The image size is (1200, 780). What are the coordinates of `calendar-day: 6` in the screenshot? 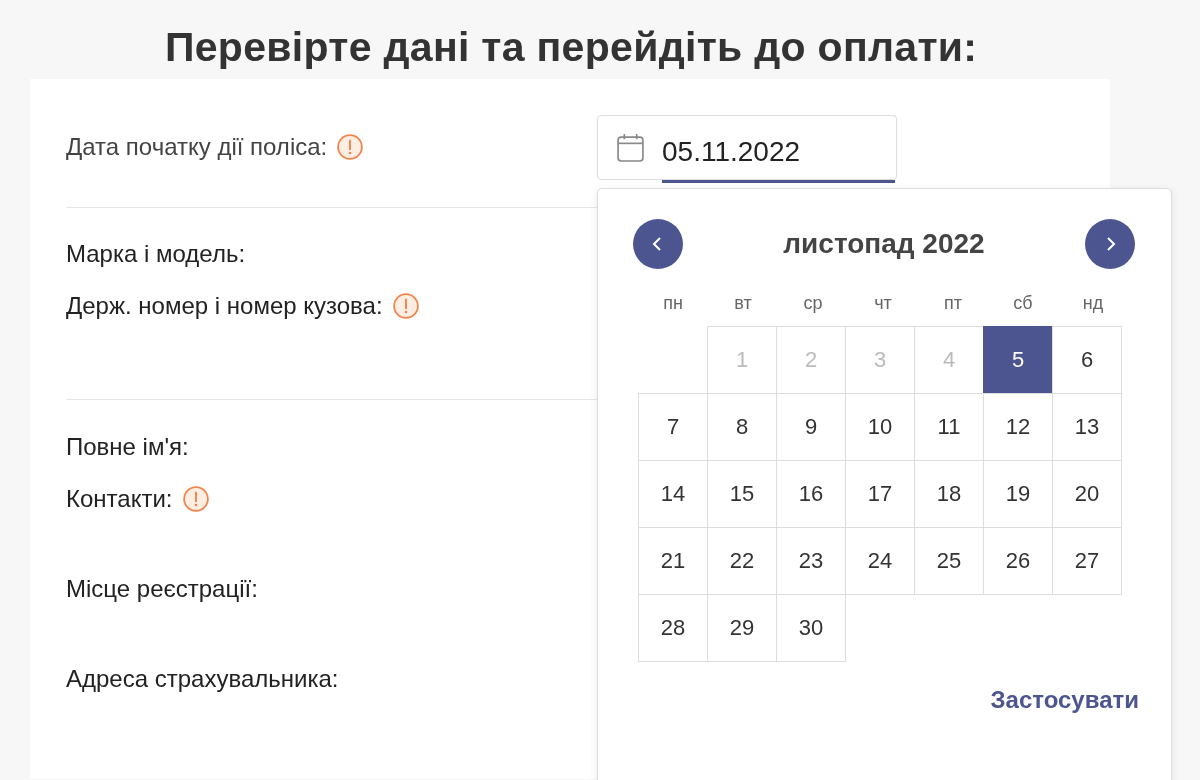 It's located at (1087, 360).